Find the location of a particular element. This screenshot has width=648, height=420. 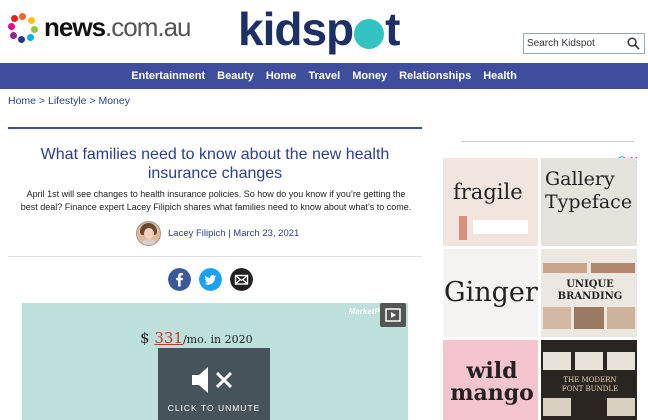

nav-relationships: Relationships is located at coordinates (435, 76).